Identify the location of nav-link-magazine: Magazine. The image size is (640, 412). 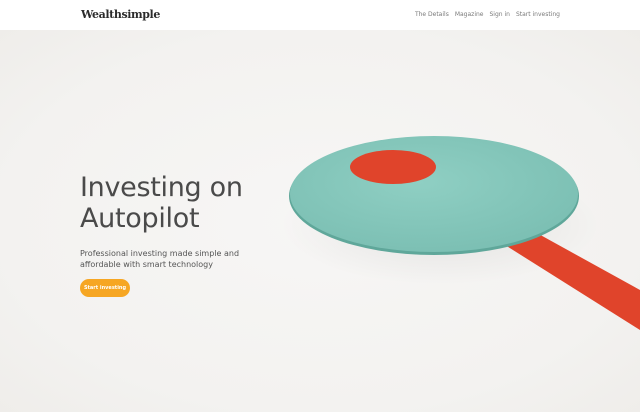
(469, 14).